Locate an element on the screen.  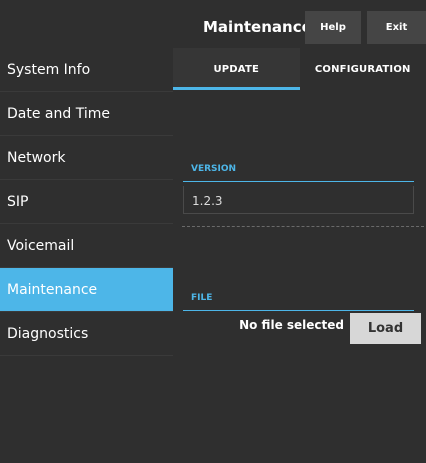
tab-bar: UPDATE CONFIGURATION is located at coordinates (299, 69).